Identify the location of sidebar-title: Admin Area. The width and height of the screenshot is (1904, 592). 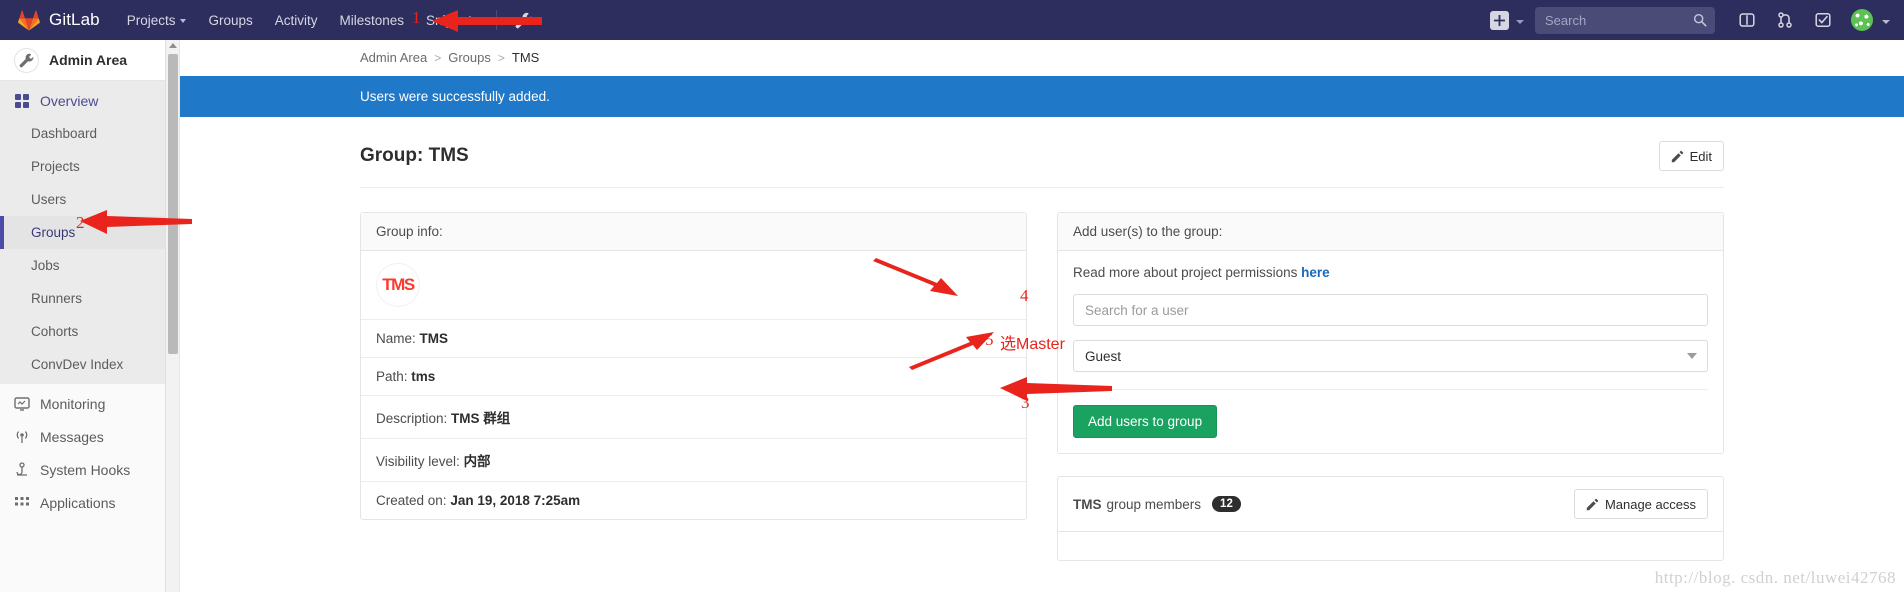
(88, 60).